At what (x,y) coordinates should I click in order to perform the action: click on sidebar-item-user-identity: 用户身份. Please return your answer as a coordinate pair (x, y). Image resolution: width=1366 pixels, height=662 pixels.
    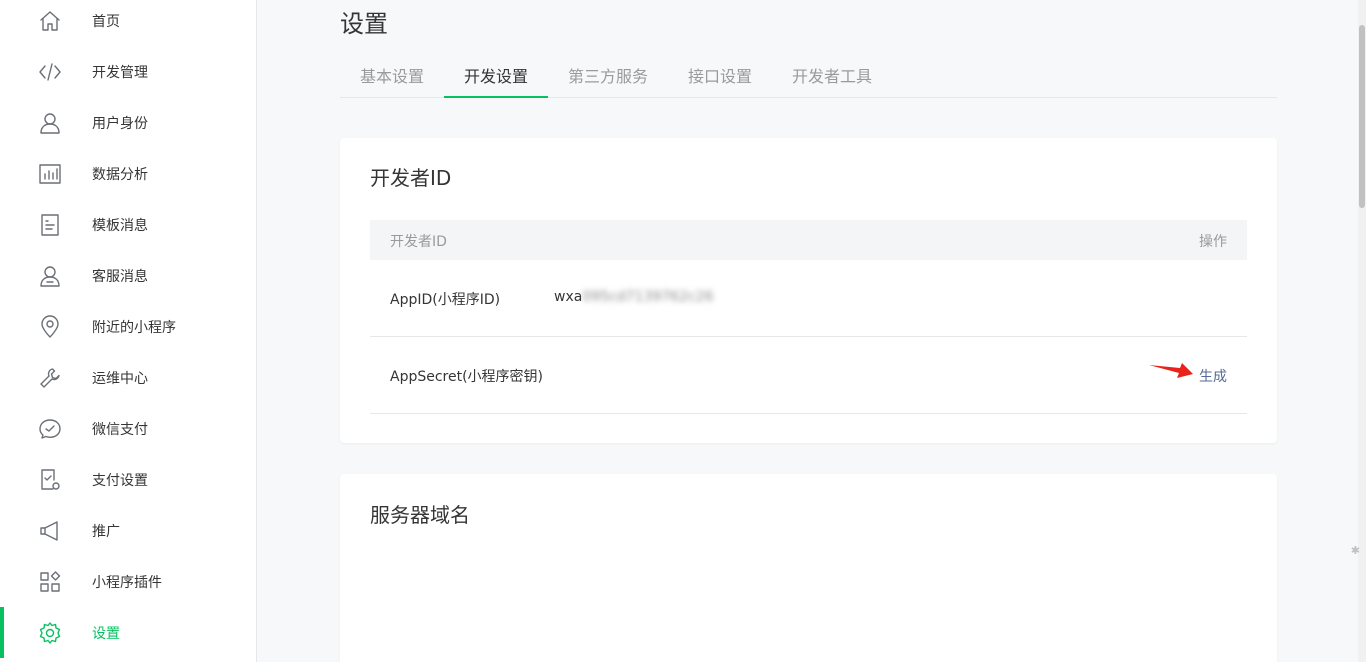
    Looking at the image, I should click on (128, 122).